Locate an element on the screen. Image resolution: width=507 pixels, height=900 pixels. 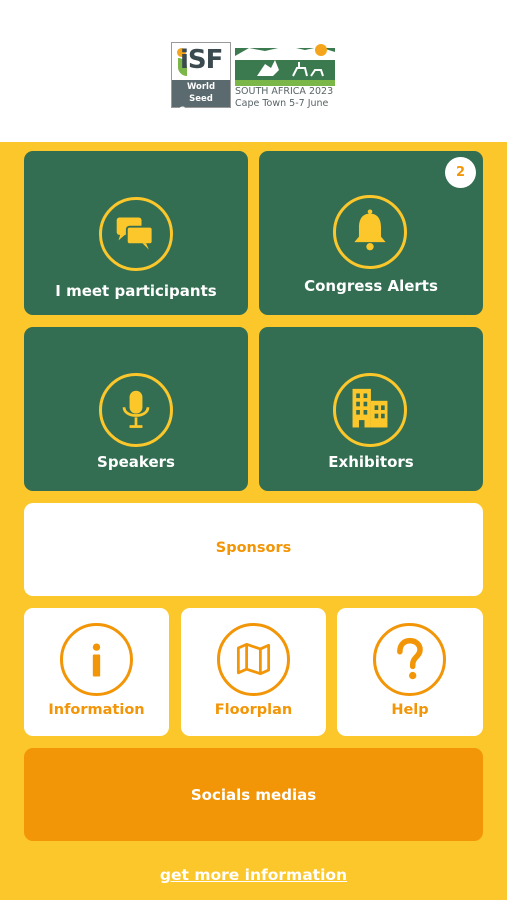
info-icon is located at coordinates (96, 659).